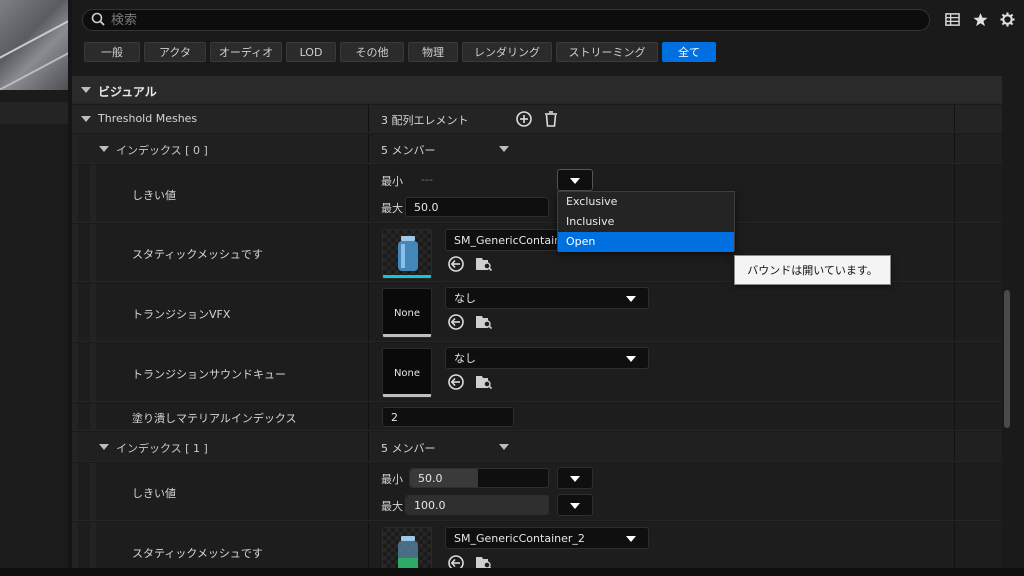 This screenshot has height=576, width=1024. Describe the element at coordinates (448, 417) in the screenshot. I see `fill-material-index-field: 2` at that location.